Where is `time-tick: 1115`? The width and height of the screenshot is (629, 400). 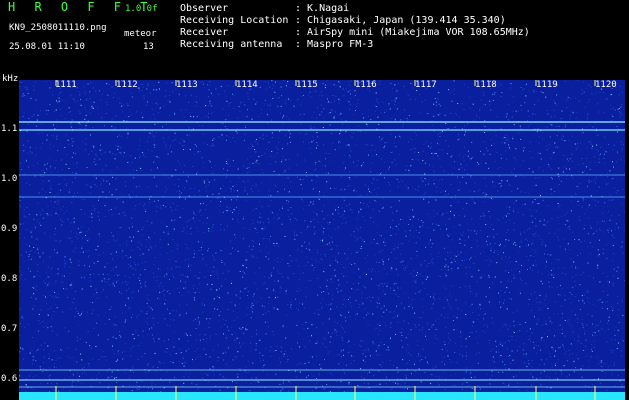
time-tick: 1115 is located at coordinates (307, 85).